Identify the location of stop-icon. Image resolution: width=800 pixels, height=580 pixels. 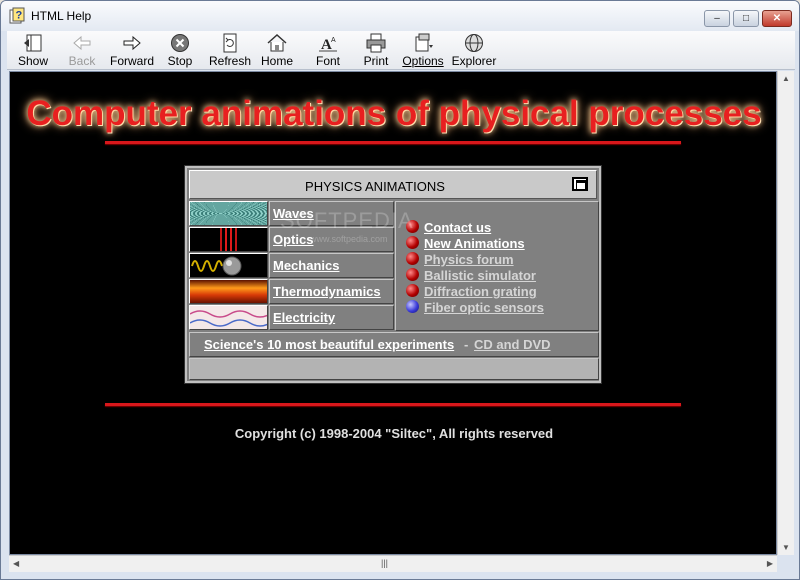
(180, 43).